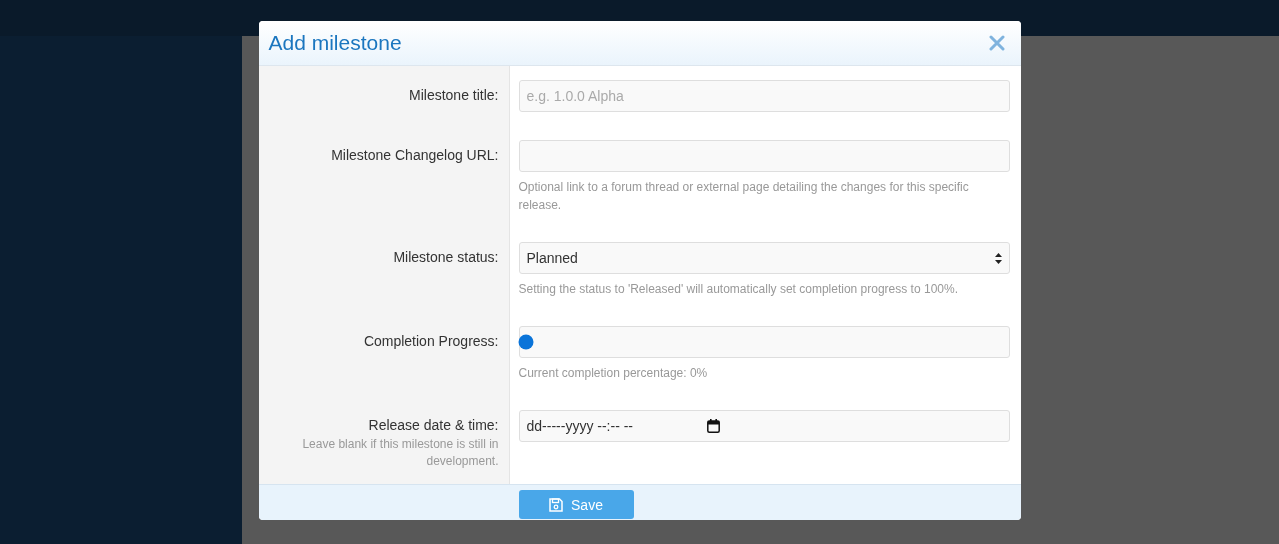 The image size is (1279, 544). I want to click on field-label: Release date & time:, so click(433, 425).